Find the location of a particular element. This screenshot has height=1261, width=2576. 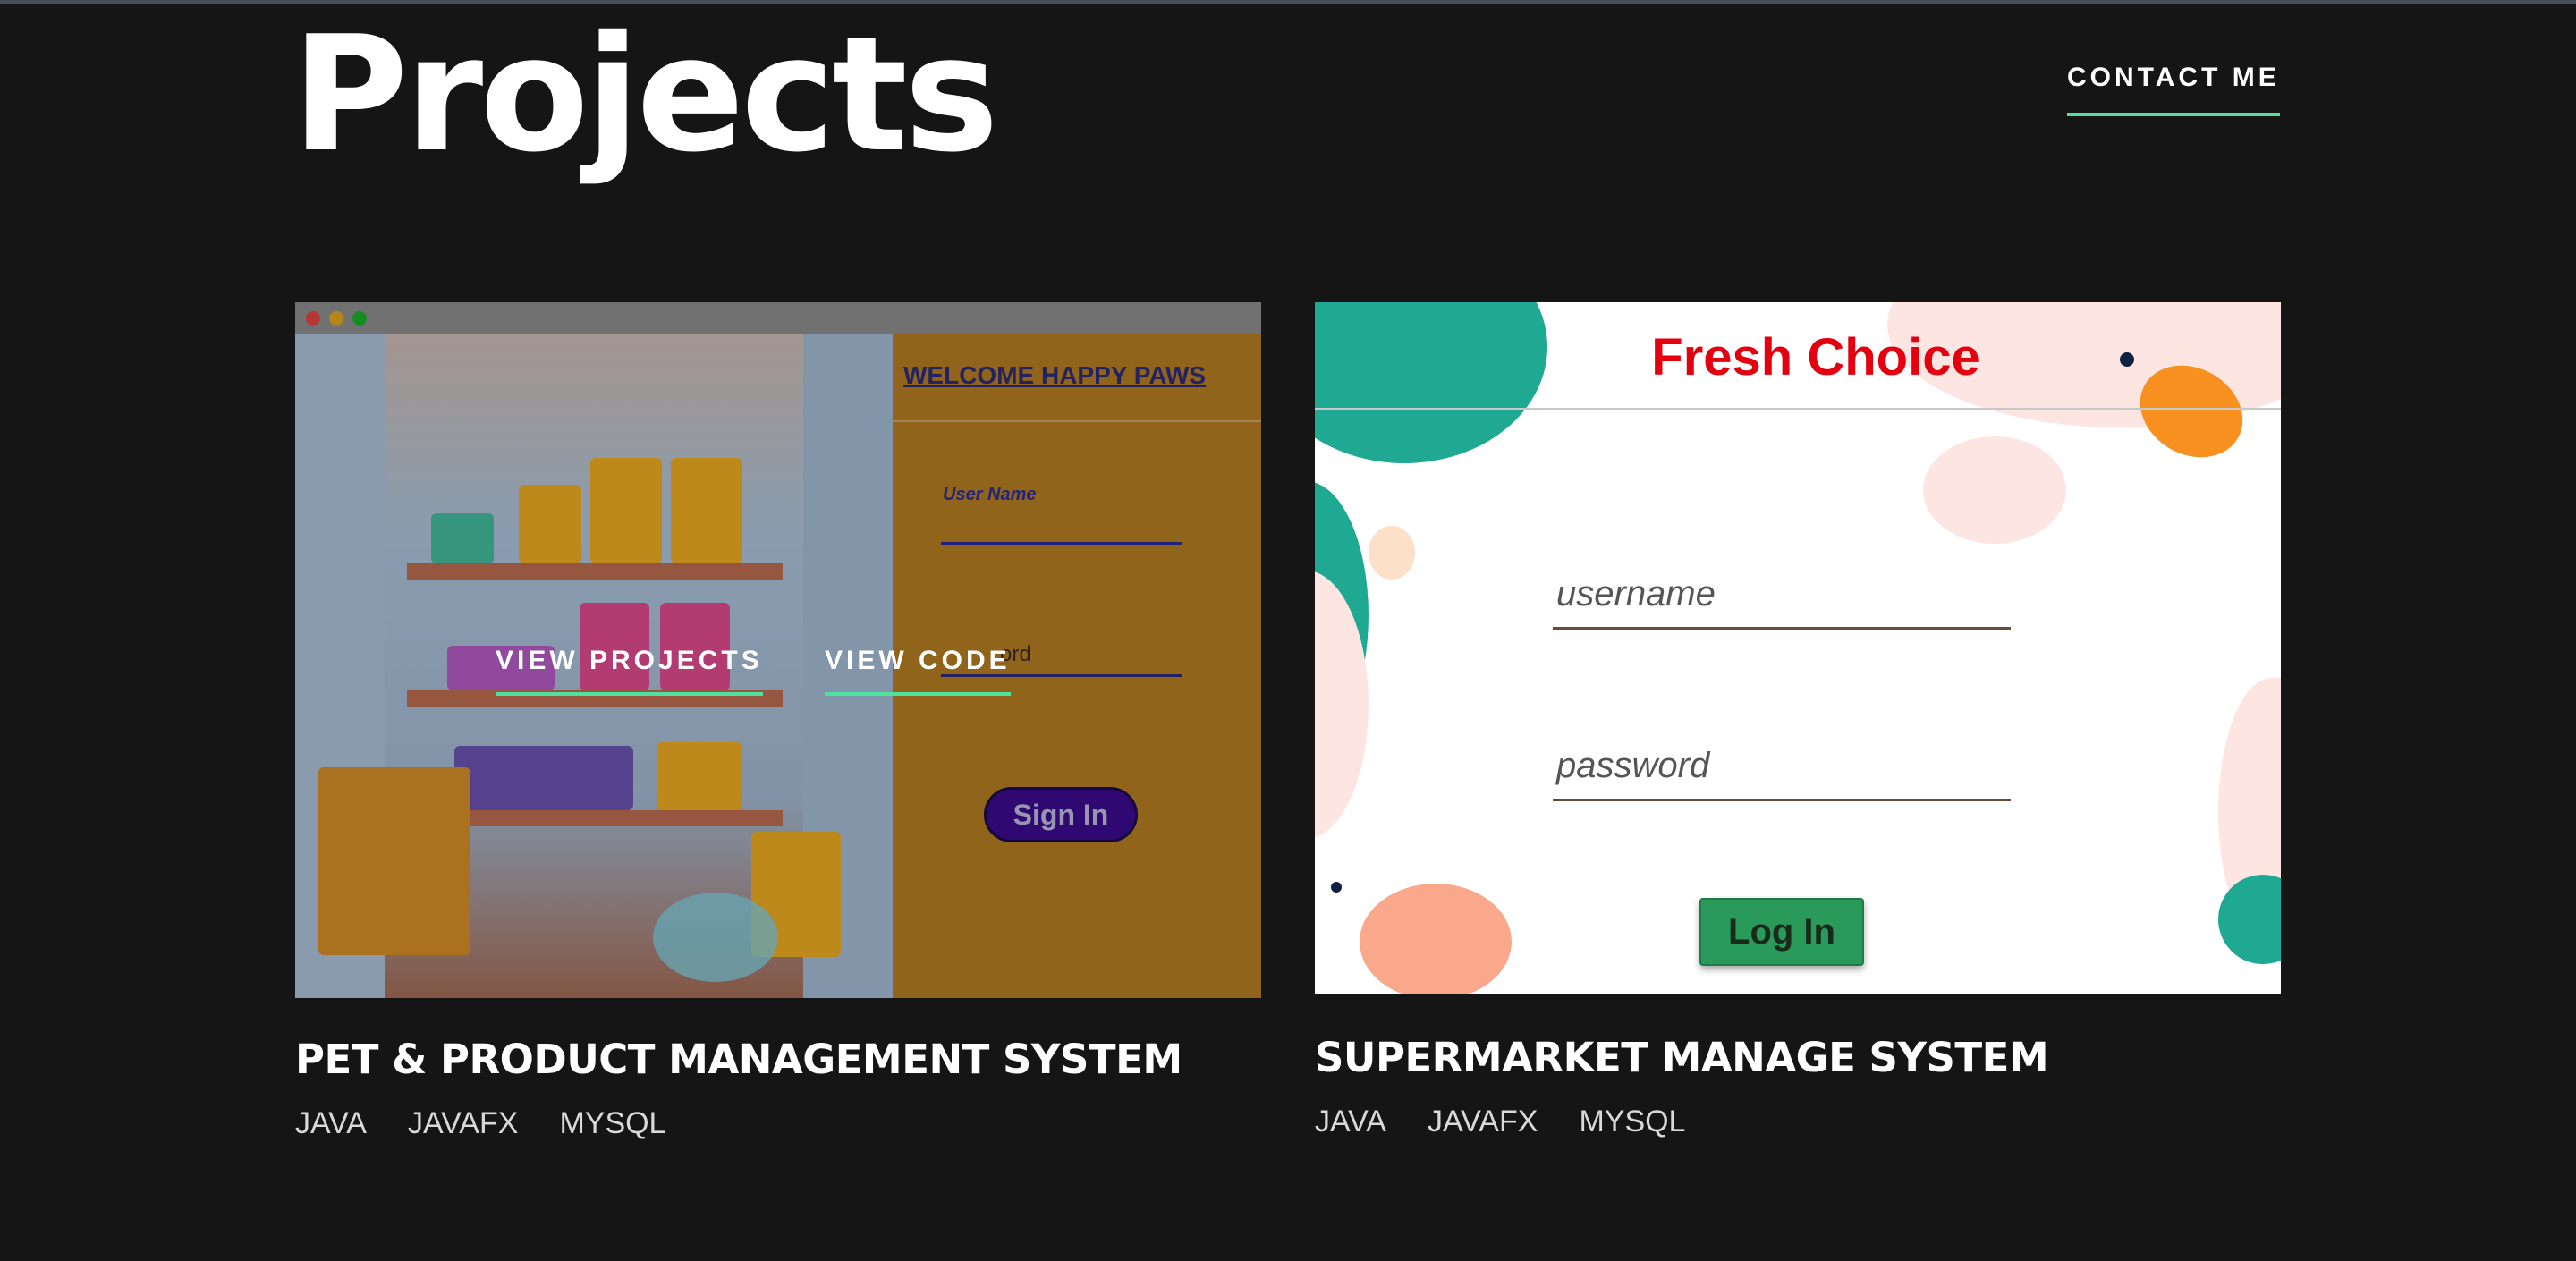

contact-me-link: CONTACT ME is located at coordinates (2173, 89).